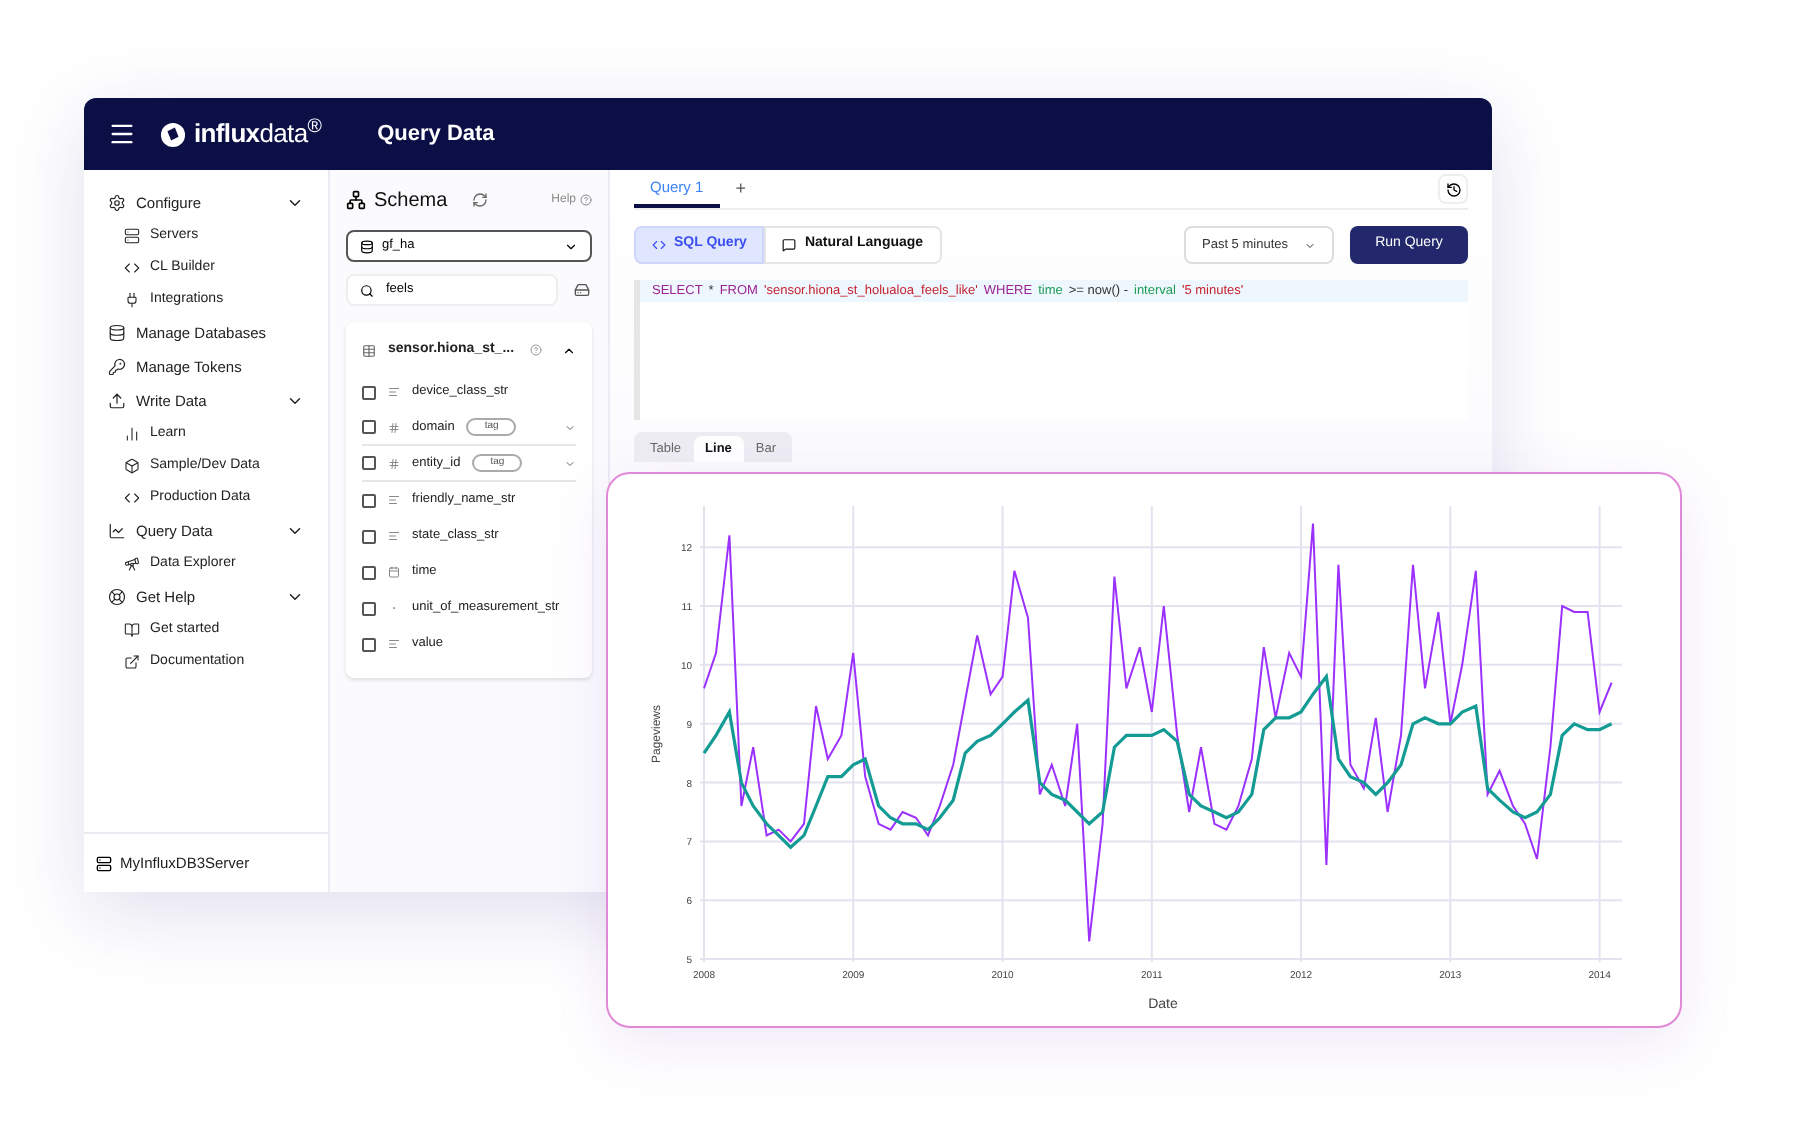 This screenshot has width=1800, height=1148. I want to click on help-icon, so click(586, 200).